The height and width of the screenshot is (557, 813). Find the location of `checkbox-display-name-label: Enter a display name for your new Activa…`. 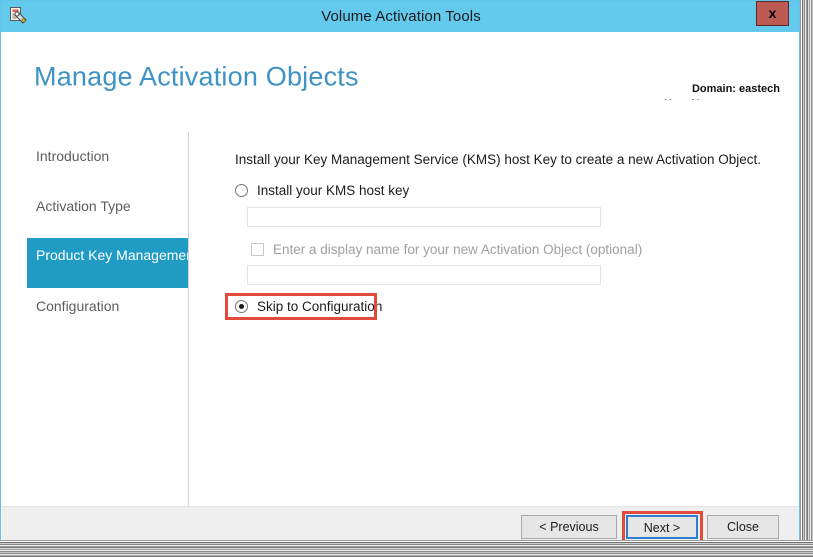

checkbox-display-name-label: Enter a display name for your new Activa… is located at coordinates (458, 249).